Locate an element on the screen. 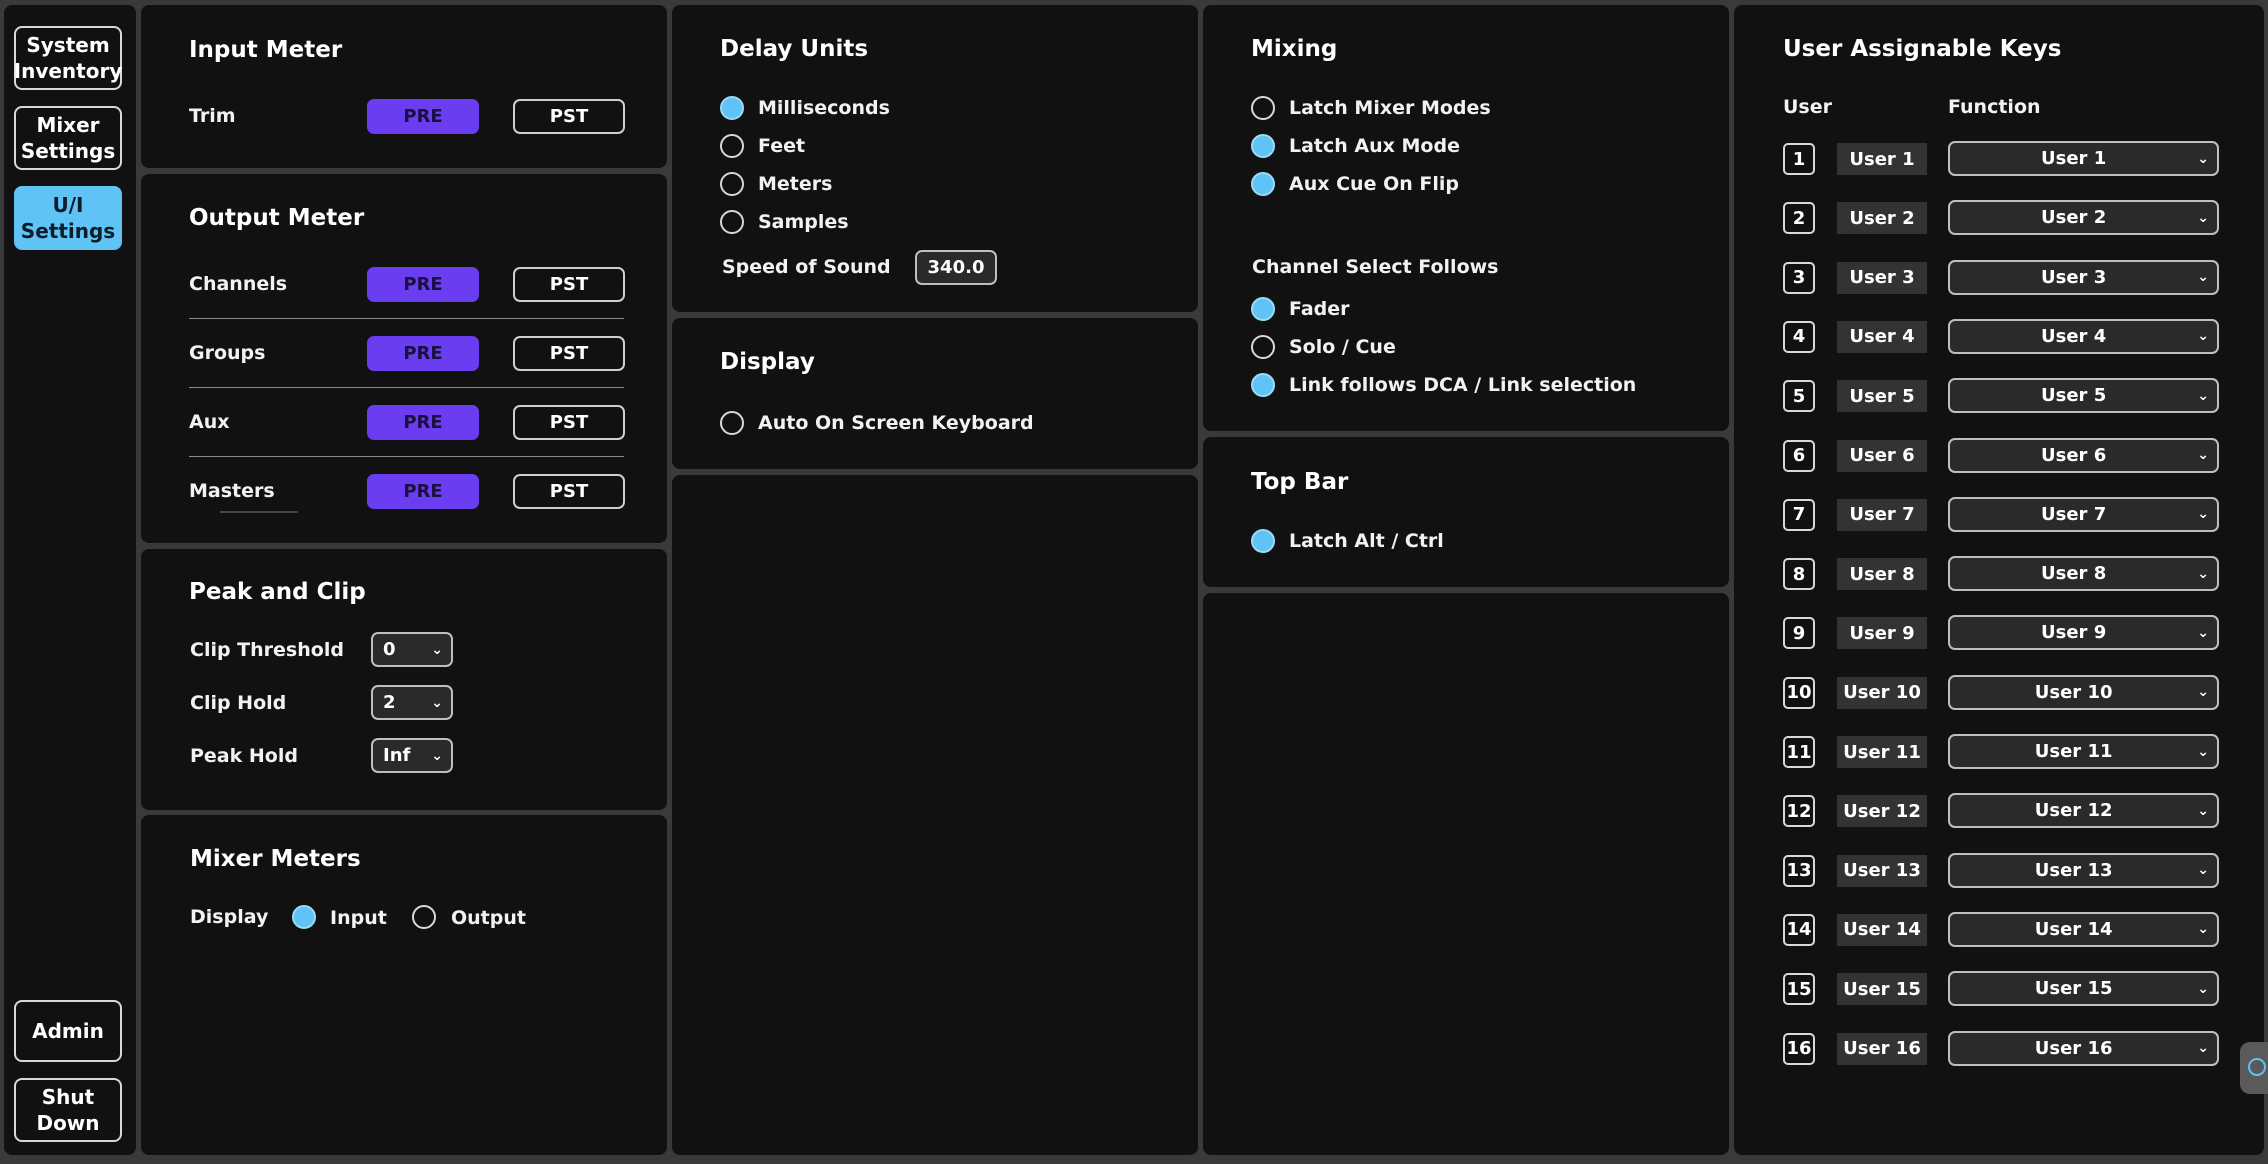 This screenshot has height=1164, width=2268. meters-label: Meters is located at coordinates (795, 184).